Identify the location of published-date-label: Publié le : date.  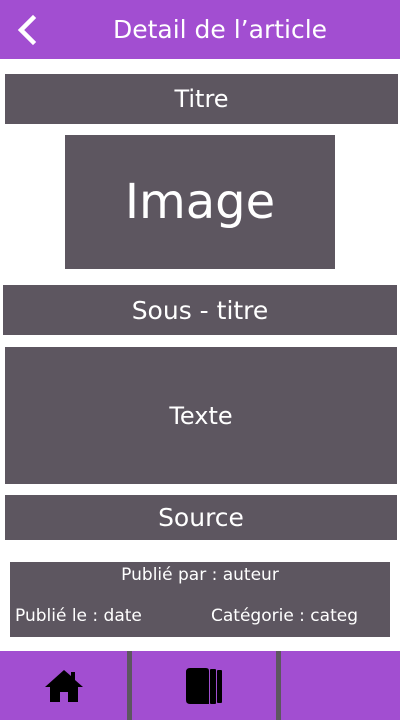
(78, 616).